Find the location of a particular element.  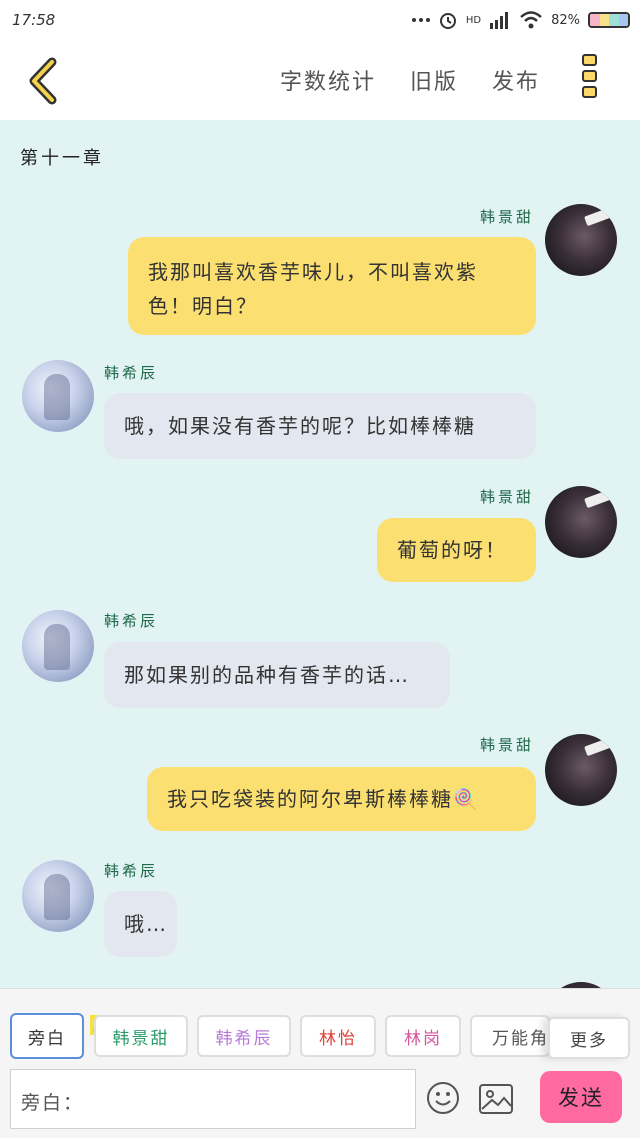

hd-signal-label: HD is located at coordinates (473, 20).